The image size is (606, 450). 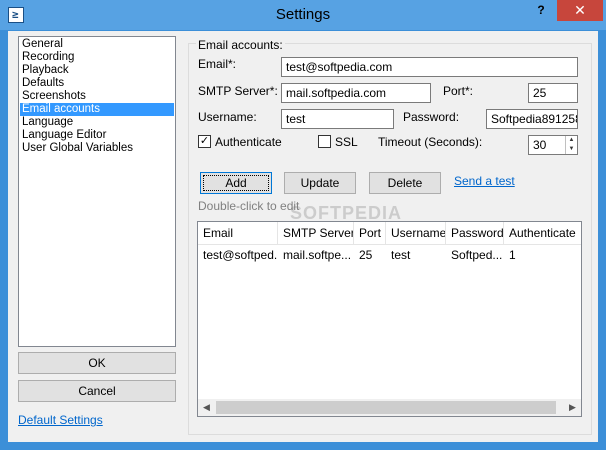 What do you see at coordinates (324, 141) in the screenshot?
I see `ssl-checkbox` at bounding box center [324, 141].